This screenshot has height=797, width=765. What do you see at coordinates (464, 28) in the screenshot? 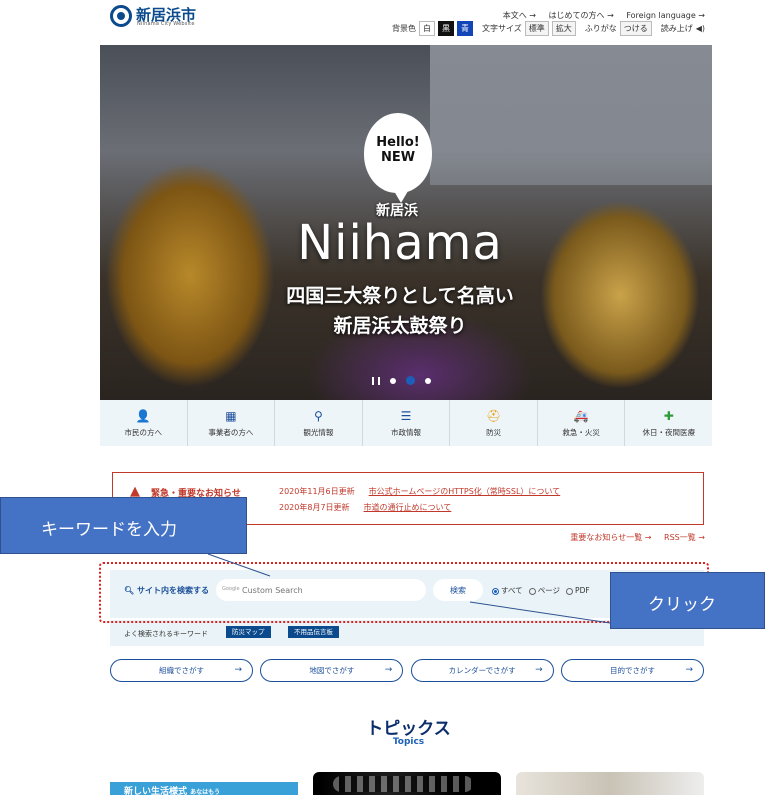
I see `bg-blue-button: 青` at bounding box center [464, 28].